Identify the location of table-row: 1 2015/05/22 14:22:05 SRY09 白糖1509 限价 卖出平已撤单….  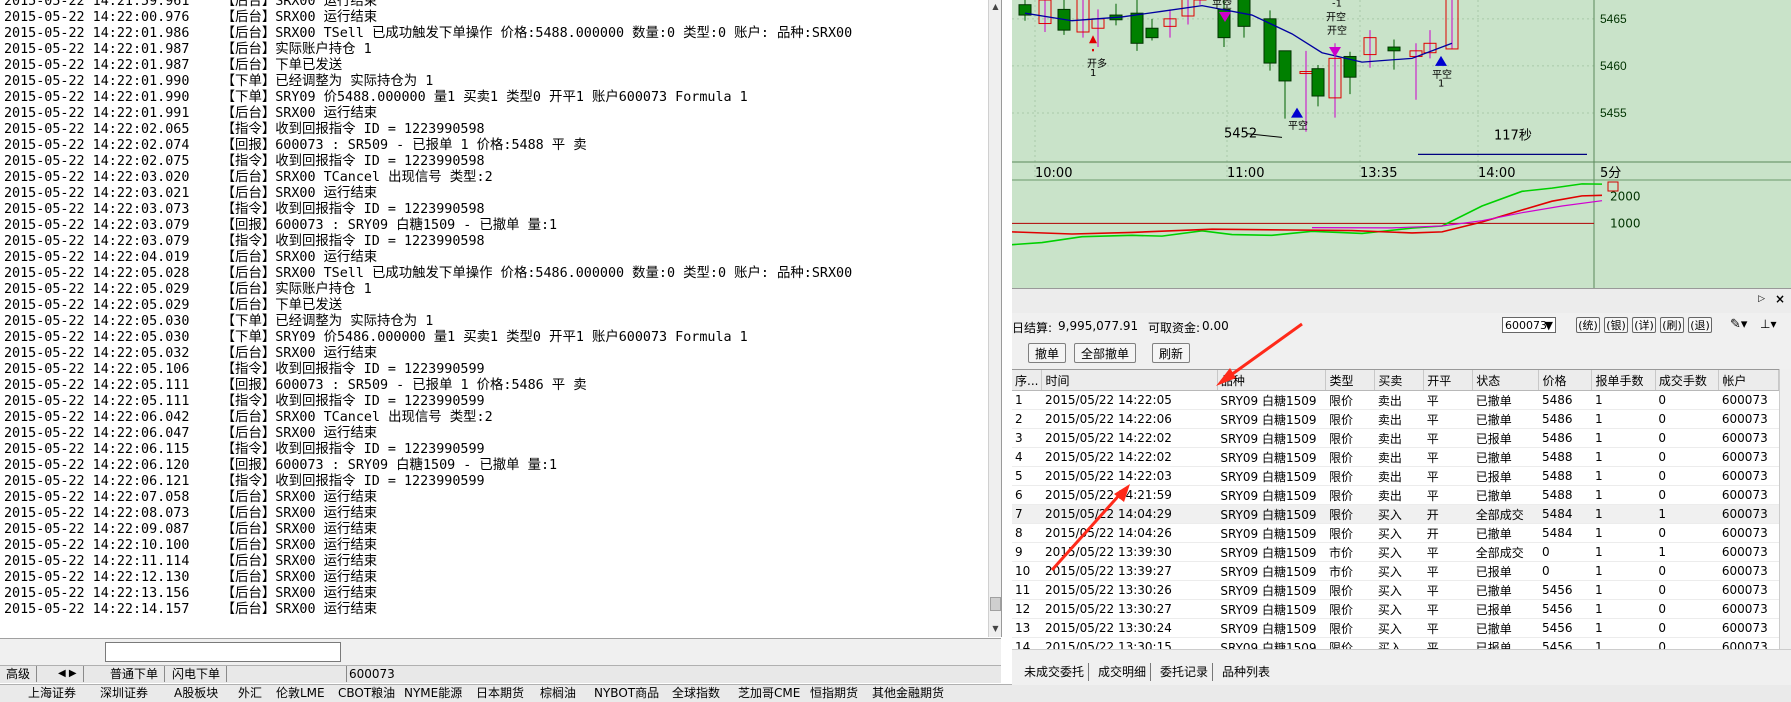
(1395, 400).